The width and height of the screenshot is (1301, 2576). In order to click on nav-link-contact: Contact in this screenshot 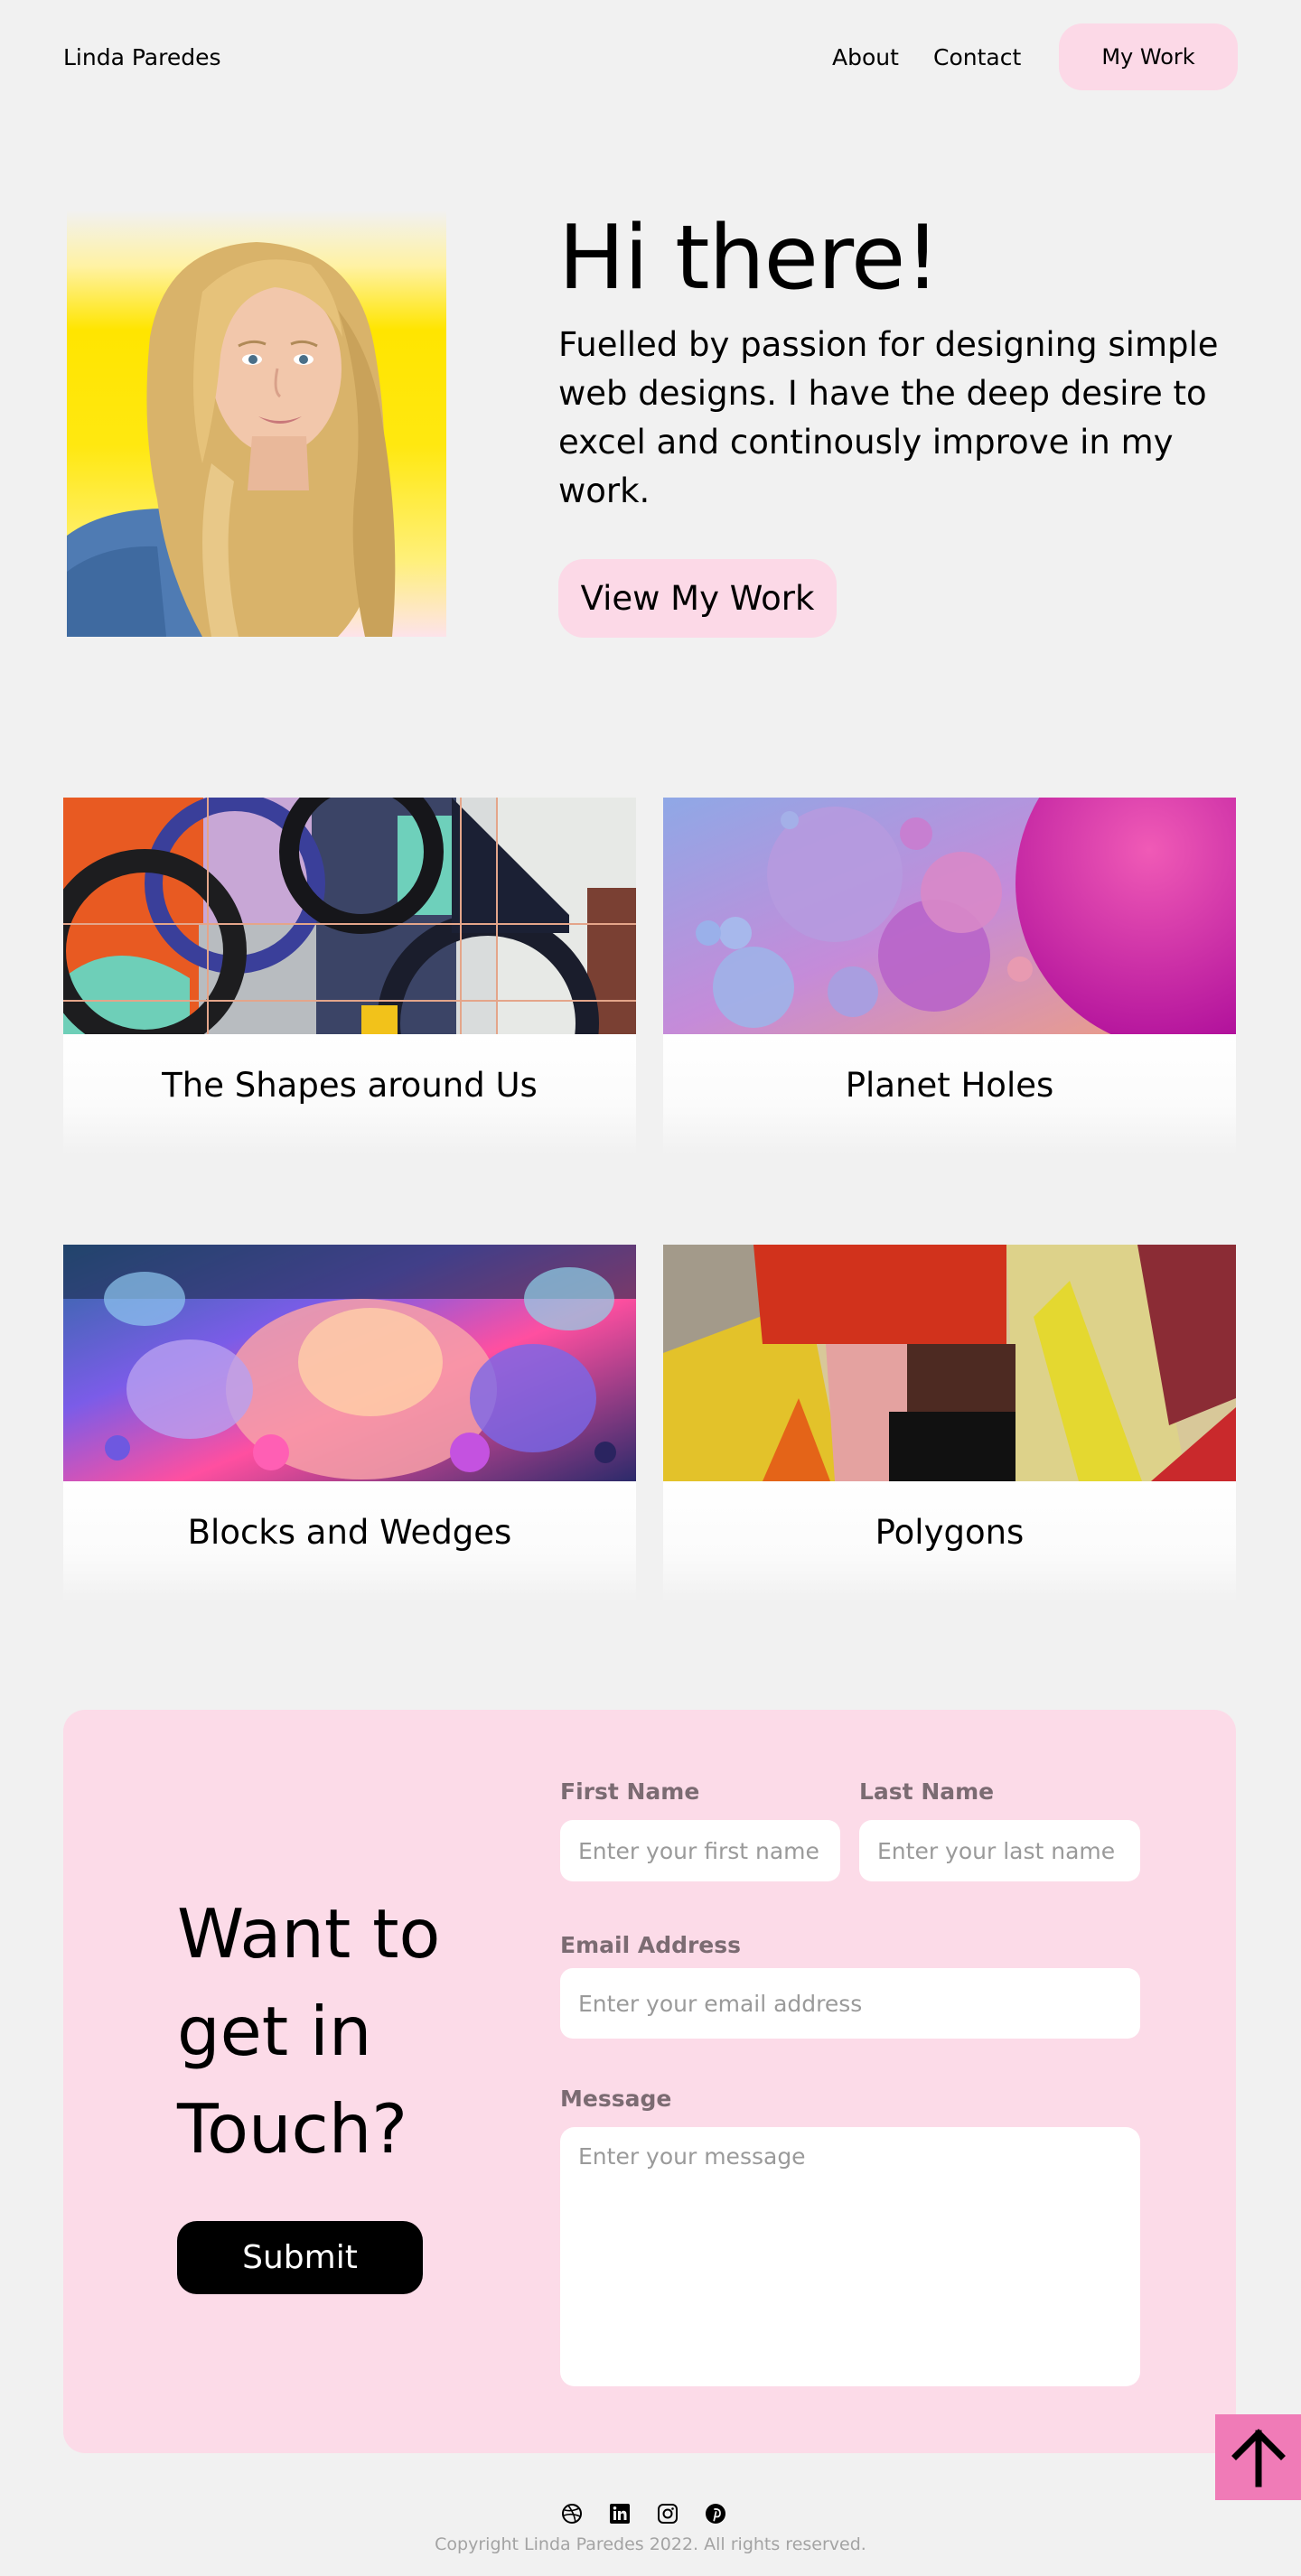, I will do `click(977, 58)`.